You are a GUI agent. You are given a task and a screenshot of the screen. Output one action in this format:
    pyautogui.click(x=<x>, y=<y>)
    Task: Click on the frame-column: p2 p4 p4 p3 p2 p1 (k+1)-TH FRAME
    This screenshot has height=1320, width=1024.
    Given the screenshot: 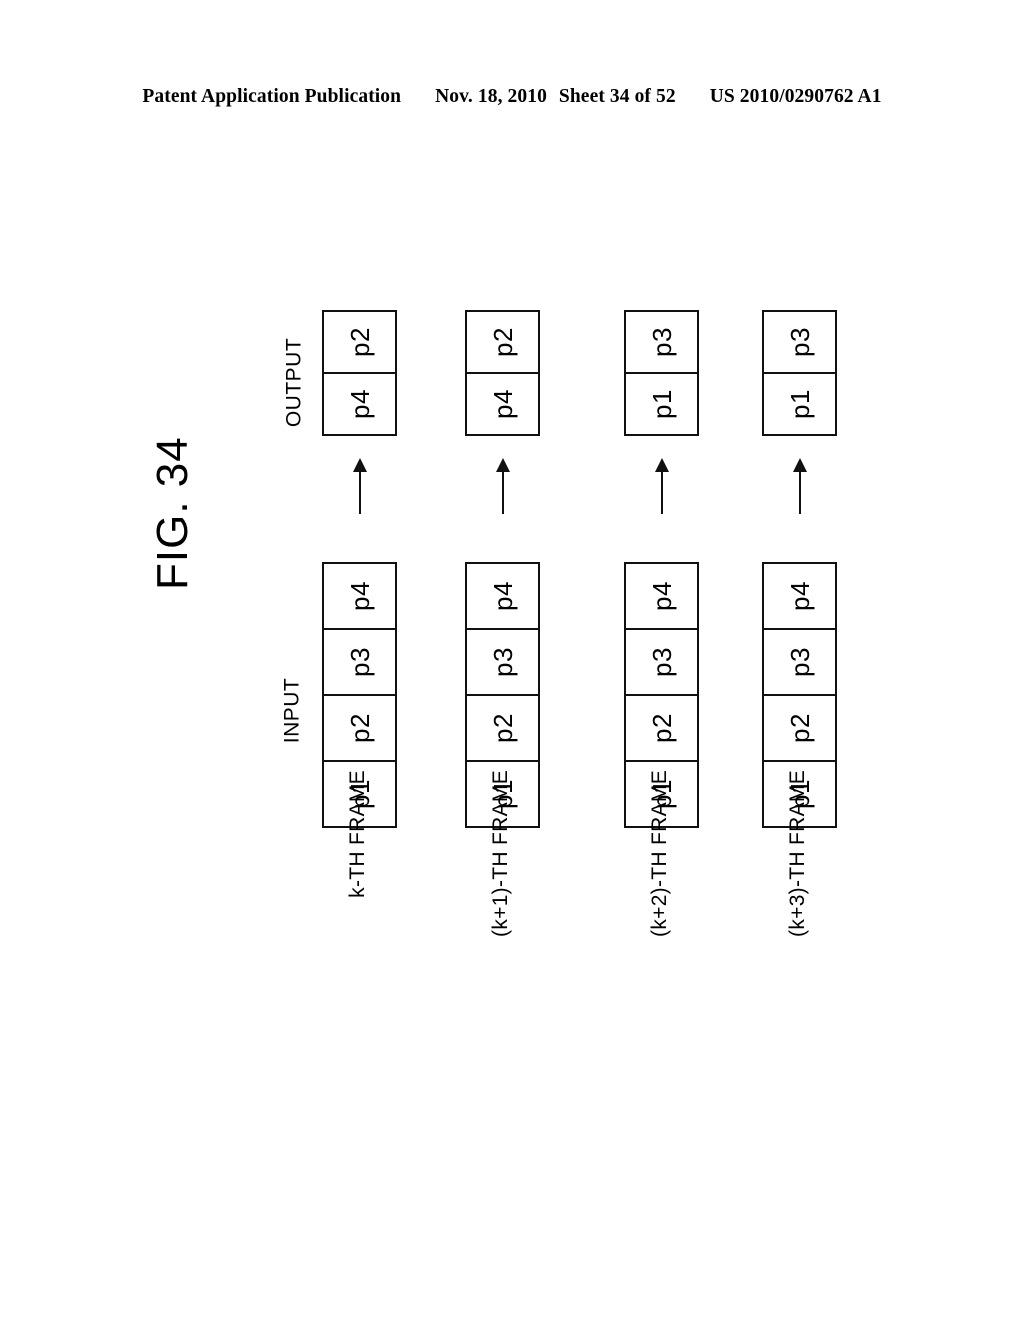 What is the action you would take?
    pyautogui.click(x=518, y=660)
    